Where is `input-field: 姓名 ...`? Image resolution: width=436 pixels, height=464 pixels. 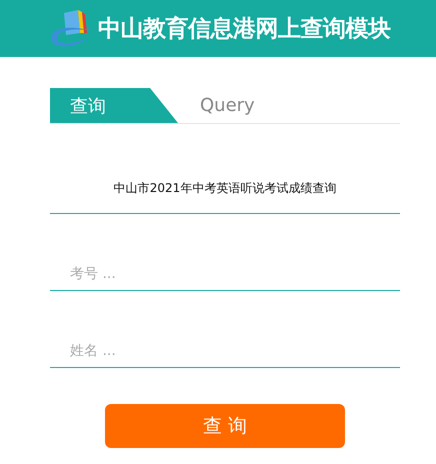 input-field: 姓名 ... is located at coordinates (225, 349).